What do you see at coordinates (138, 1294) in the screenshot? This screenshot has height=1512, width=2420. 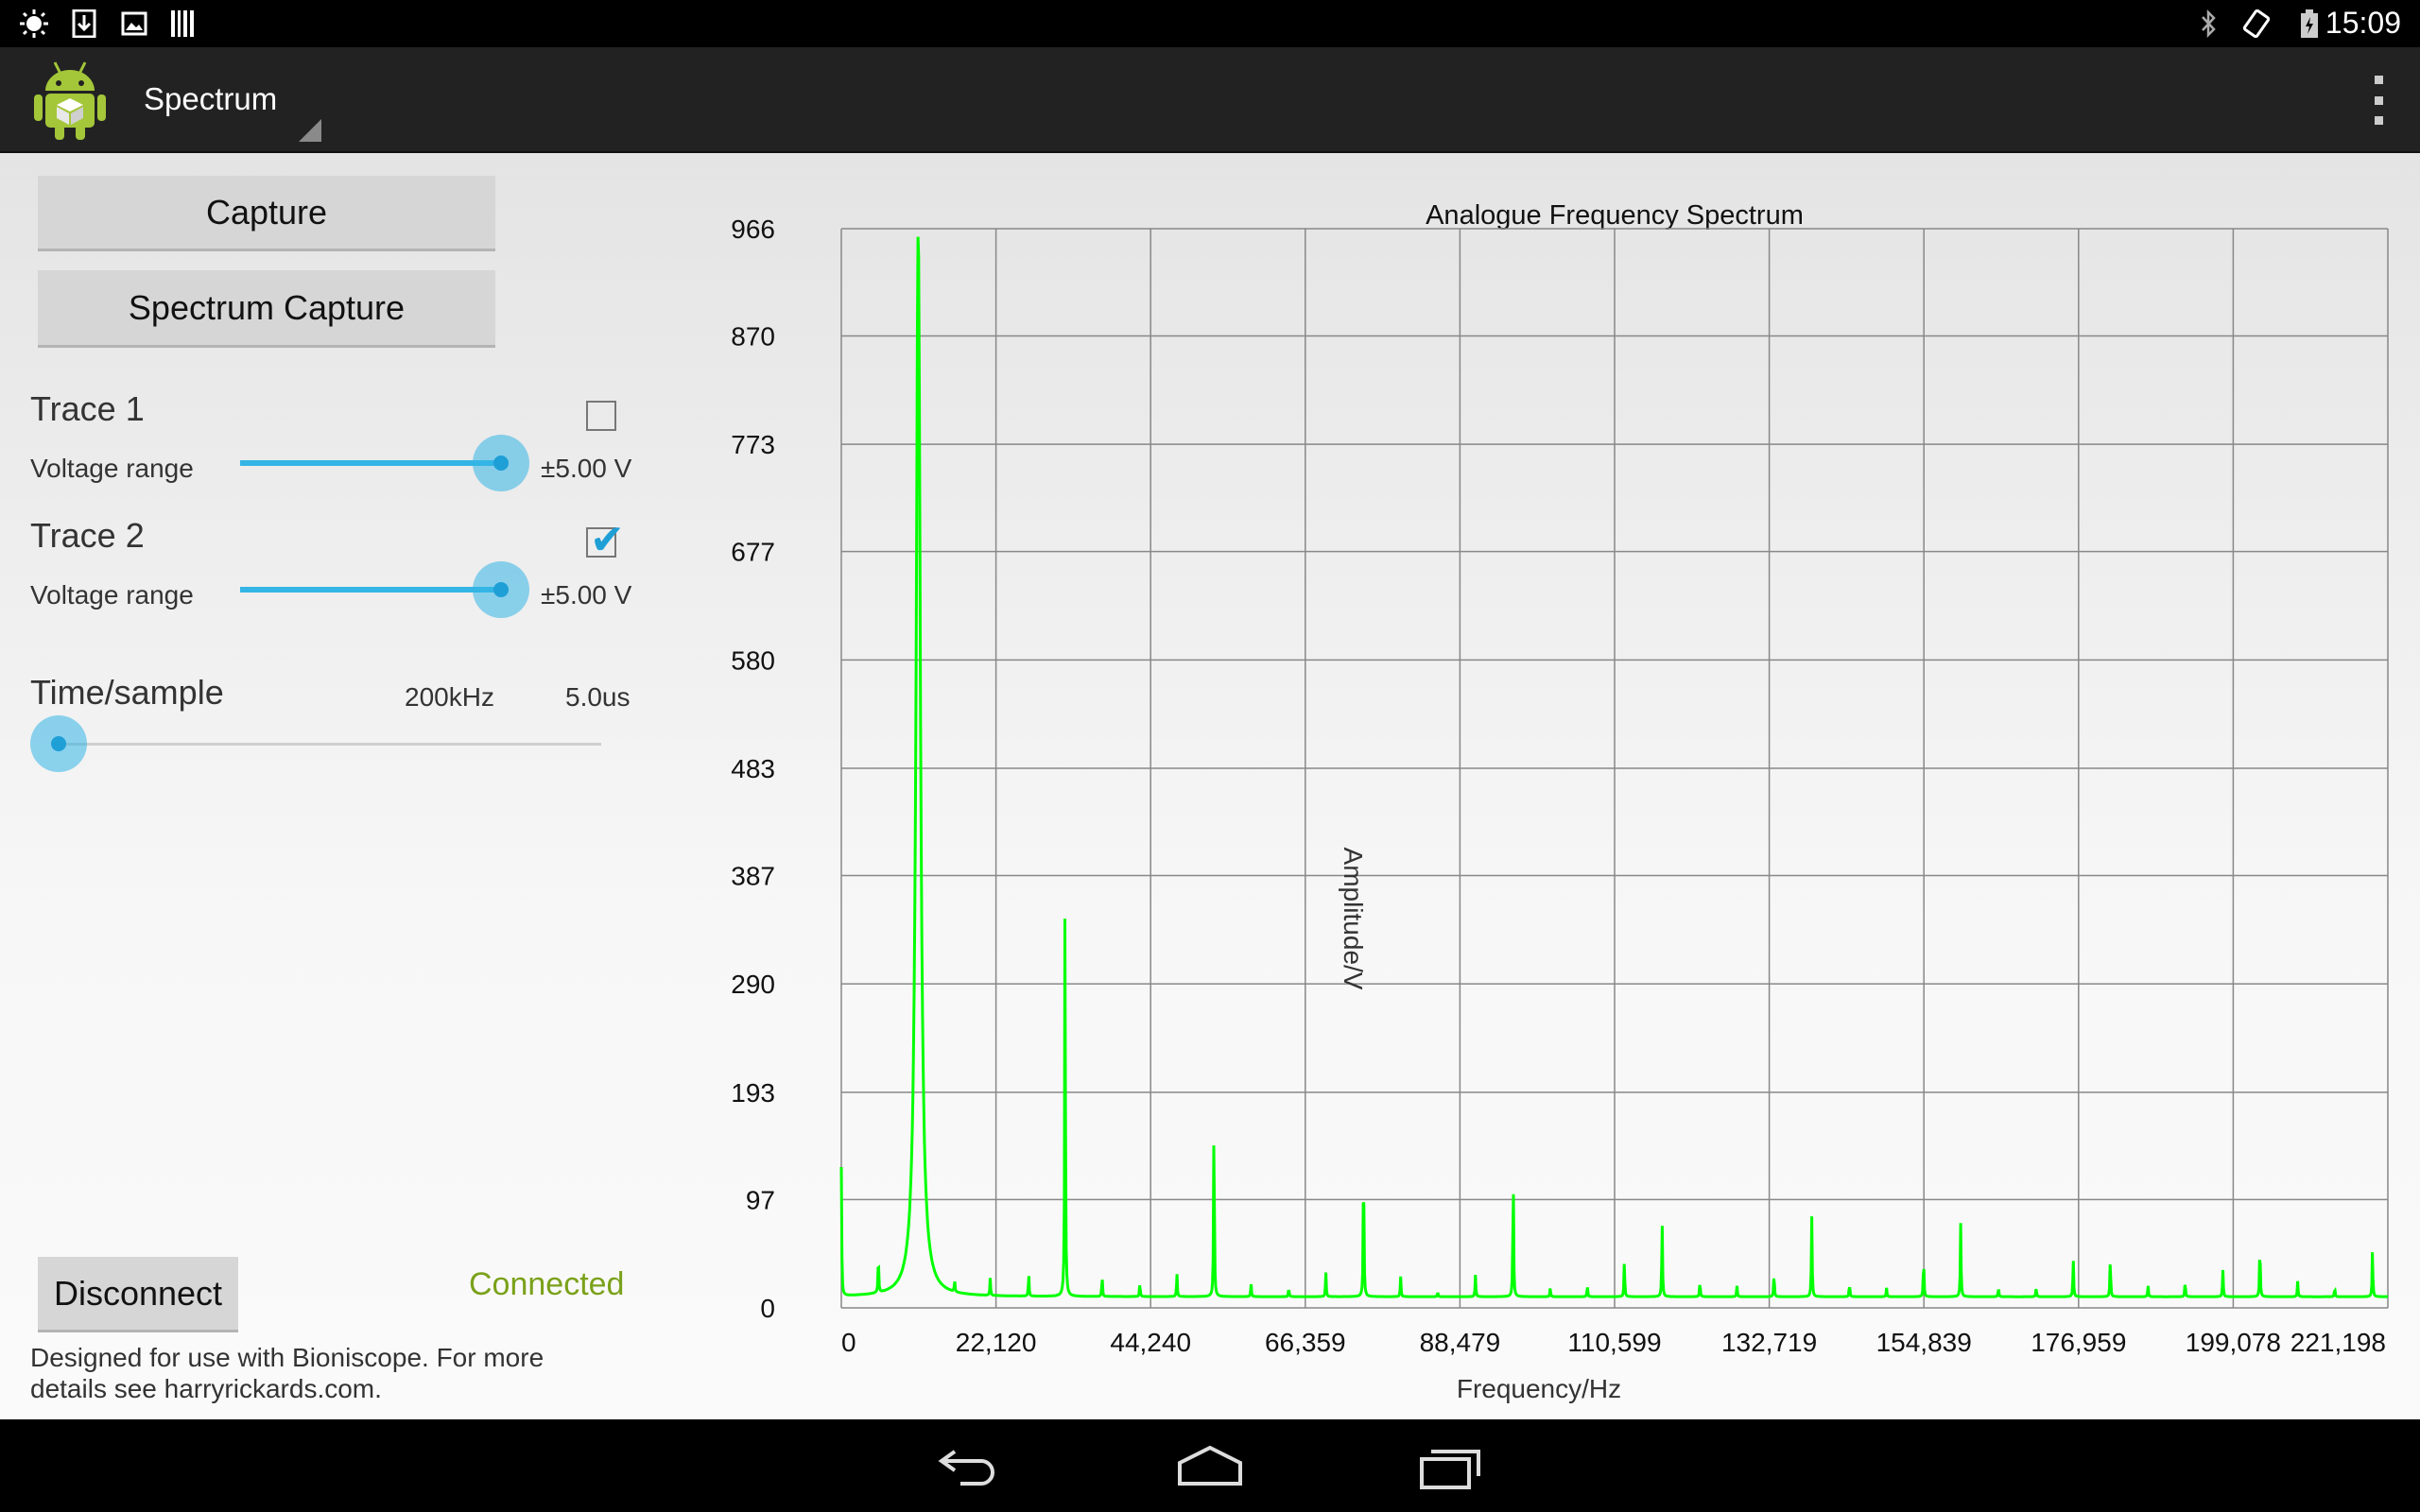 I see `disconnect-button: Disconnect` at bounding box center [138, 1294].